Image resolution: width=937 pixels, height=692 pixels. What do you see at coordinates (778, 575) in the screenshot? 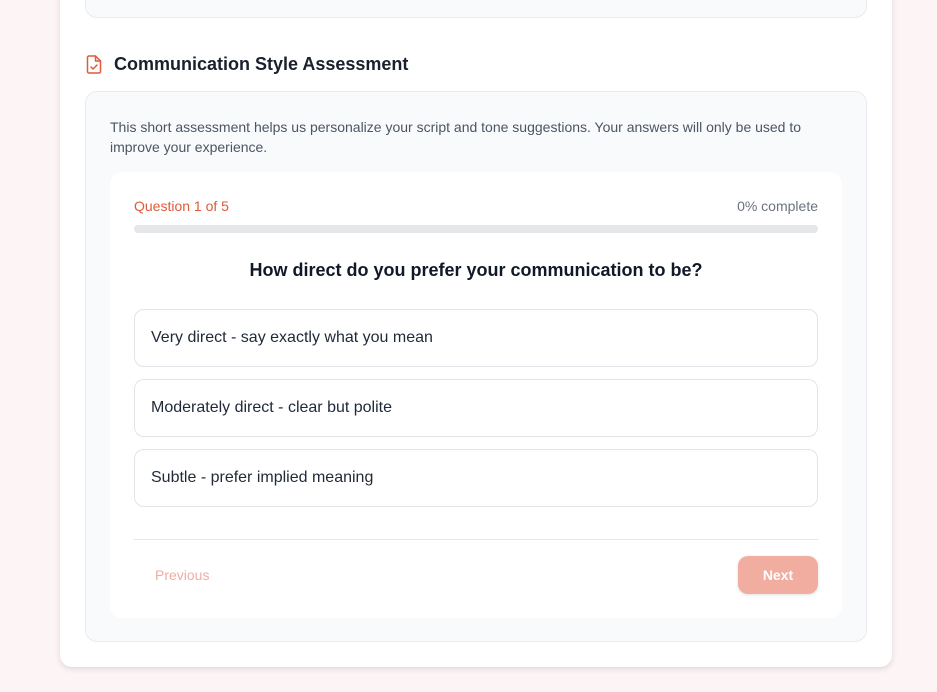
I see `next-button: Next` at bounding box center [778, 575].